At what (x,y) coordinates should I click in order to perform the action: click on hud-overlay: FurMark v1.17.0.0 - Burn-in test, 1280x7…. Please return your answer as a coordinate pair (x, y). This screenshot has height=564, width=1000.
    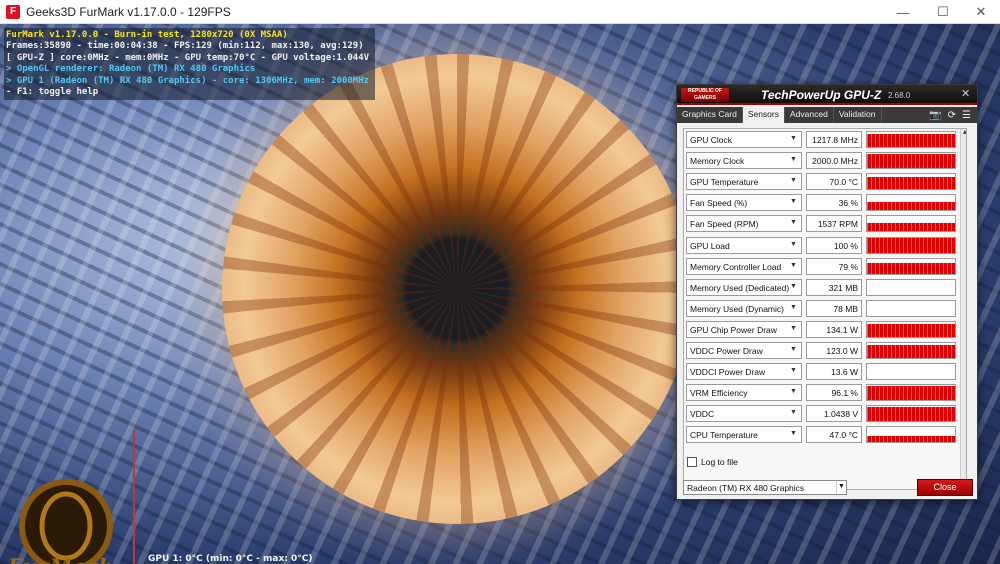
    Looking at the image, I should click on (190, 64).